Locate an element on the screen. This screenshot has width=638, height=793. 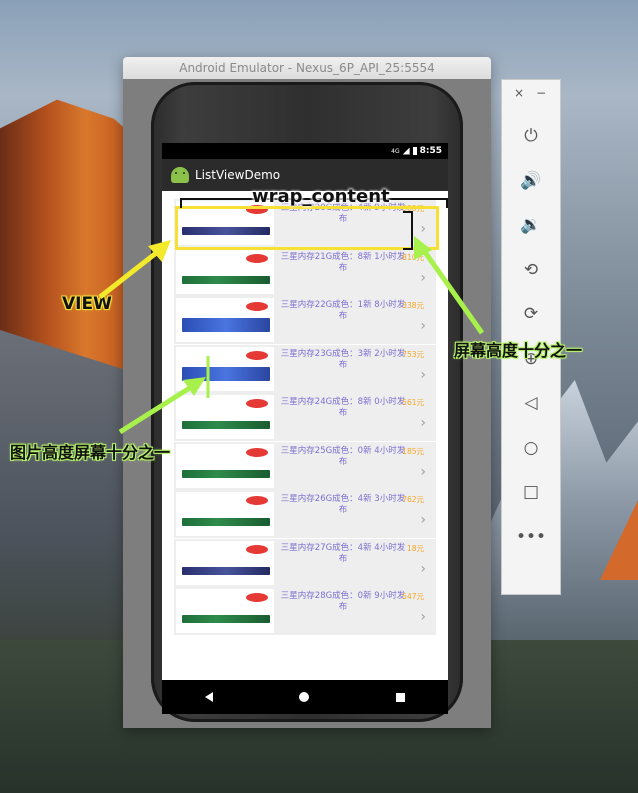
image-height-arrow is located at coordinates (164, 395).